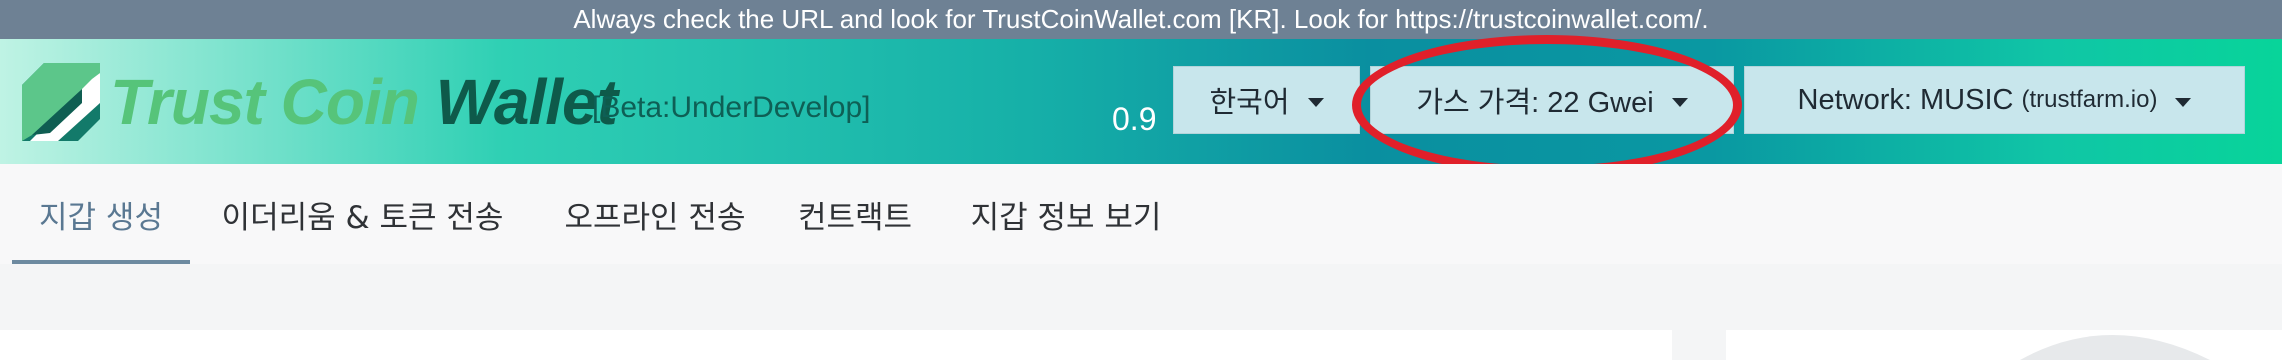  What do you see at coordinates (61, 102) in the screenshot?
I see `logo-icon` at bounding box center [61, 102].